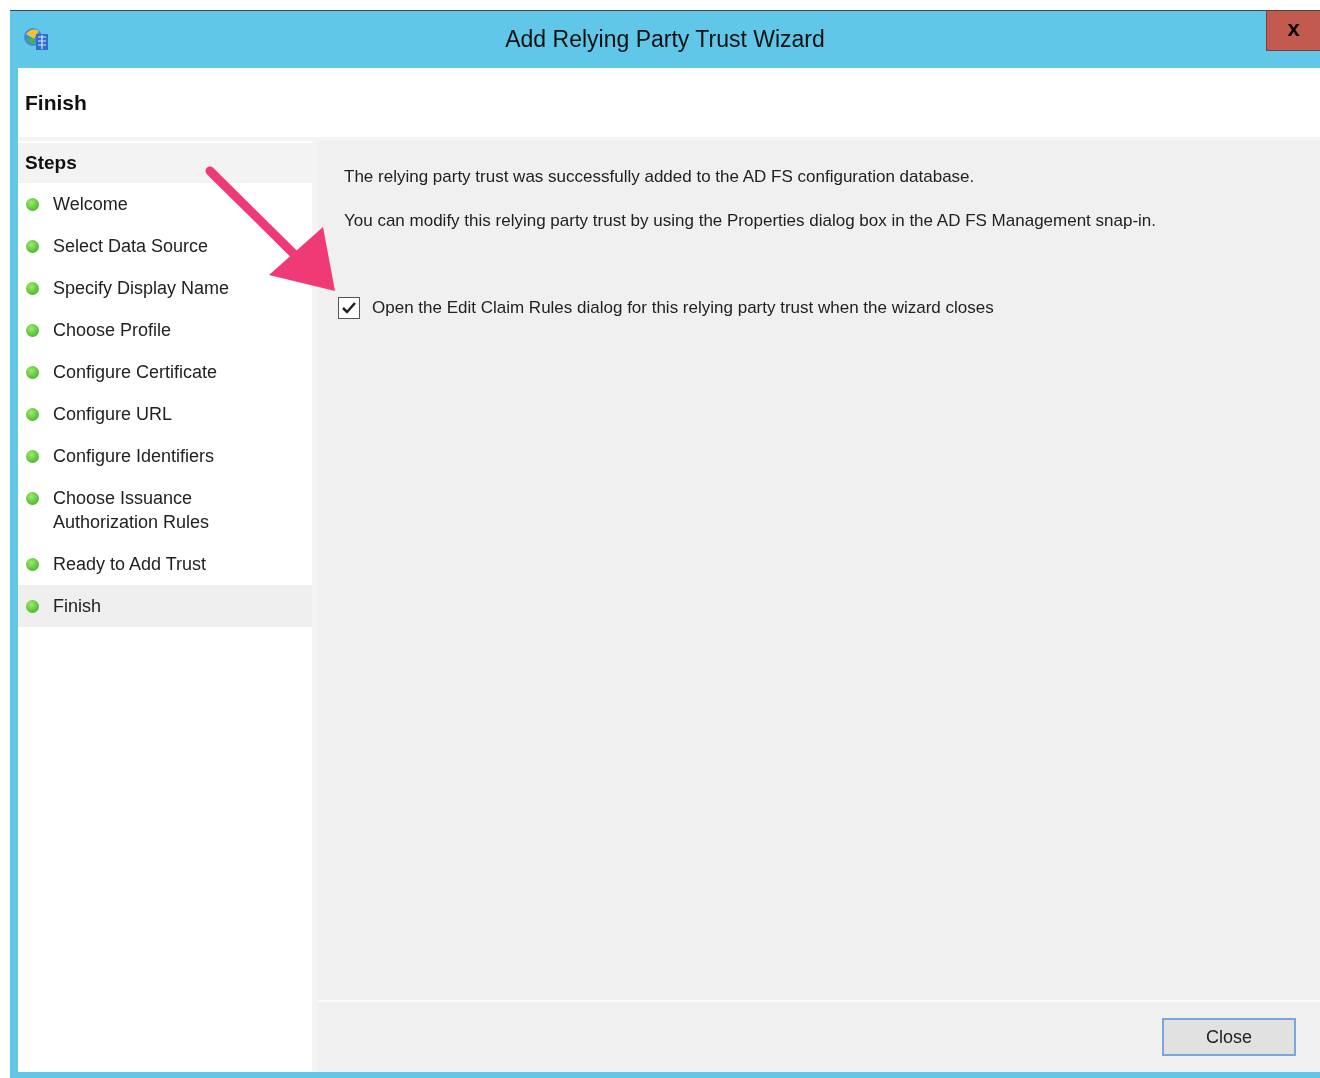 This screenshot has width=1320, height=1078. What do you see at coordinates (113, 330) in the screenshot?
I see `step-label: Choose Profile` at bounding box center [113, 330].